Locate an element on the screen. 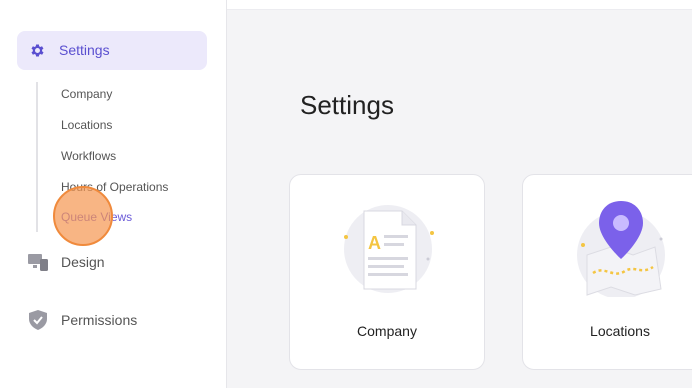 The height and width of the screenshot is (388, 692). card-company: A Company is located at coordinates (387, 272).